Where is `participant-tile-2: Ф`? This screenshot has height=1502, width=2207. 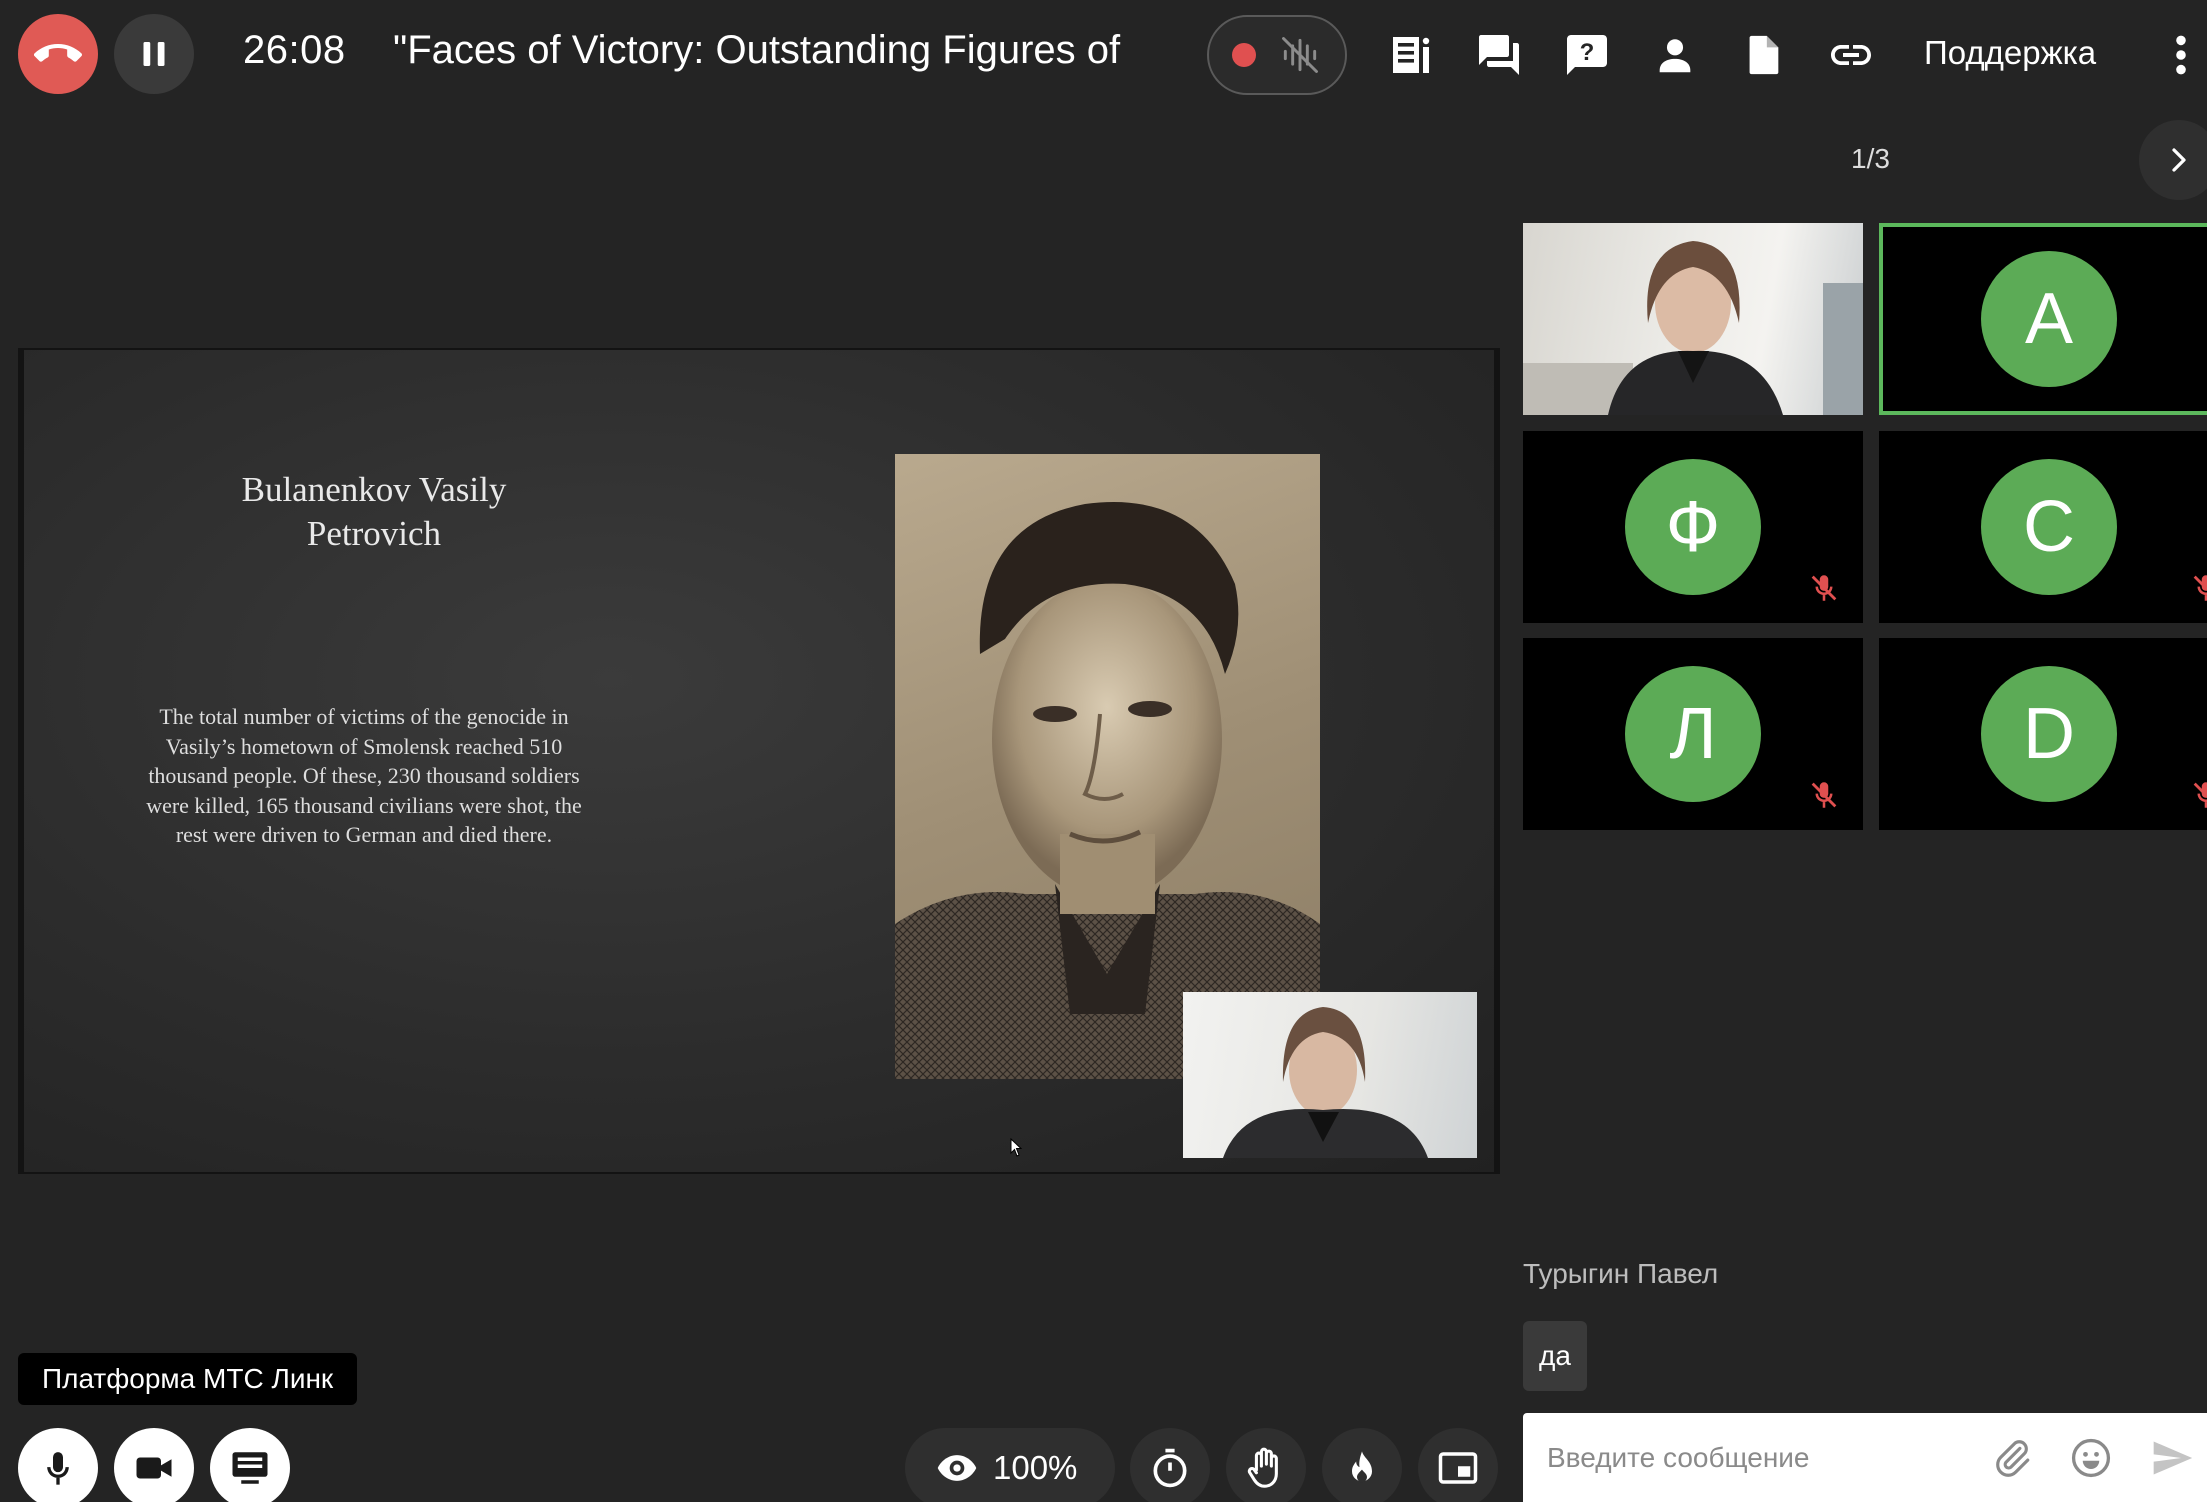
participant-tile-2: Ф is located at coordinates (1693, 527).